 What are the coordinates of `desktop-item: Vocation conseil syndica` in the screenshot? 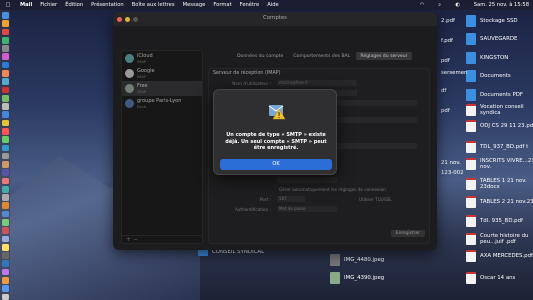 It's located at (499, 110).